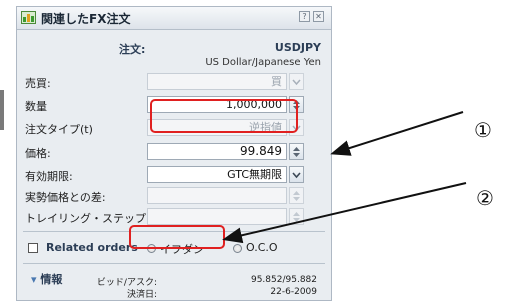 The height and width of the screenshot is (301, 514). I want to click on callout-2: ②, so click(485, 198).